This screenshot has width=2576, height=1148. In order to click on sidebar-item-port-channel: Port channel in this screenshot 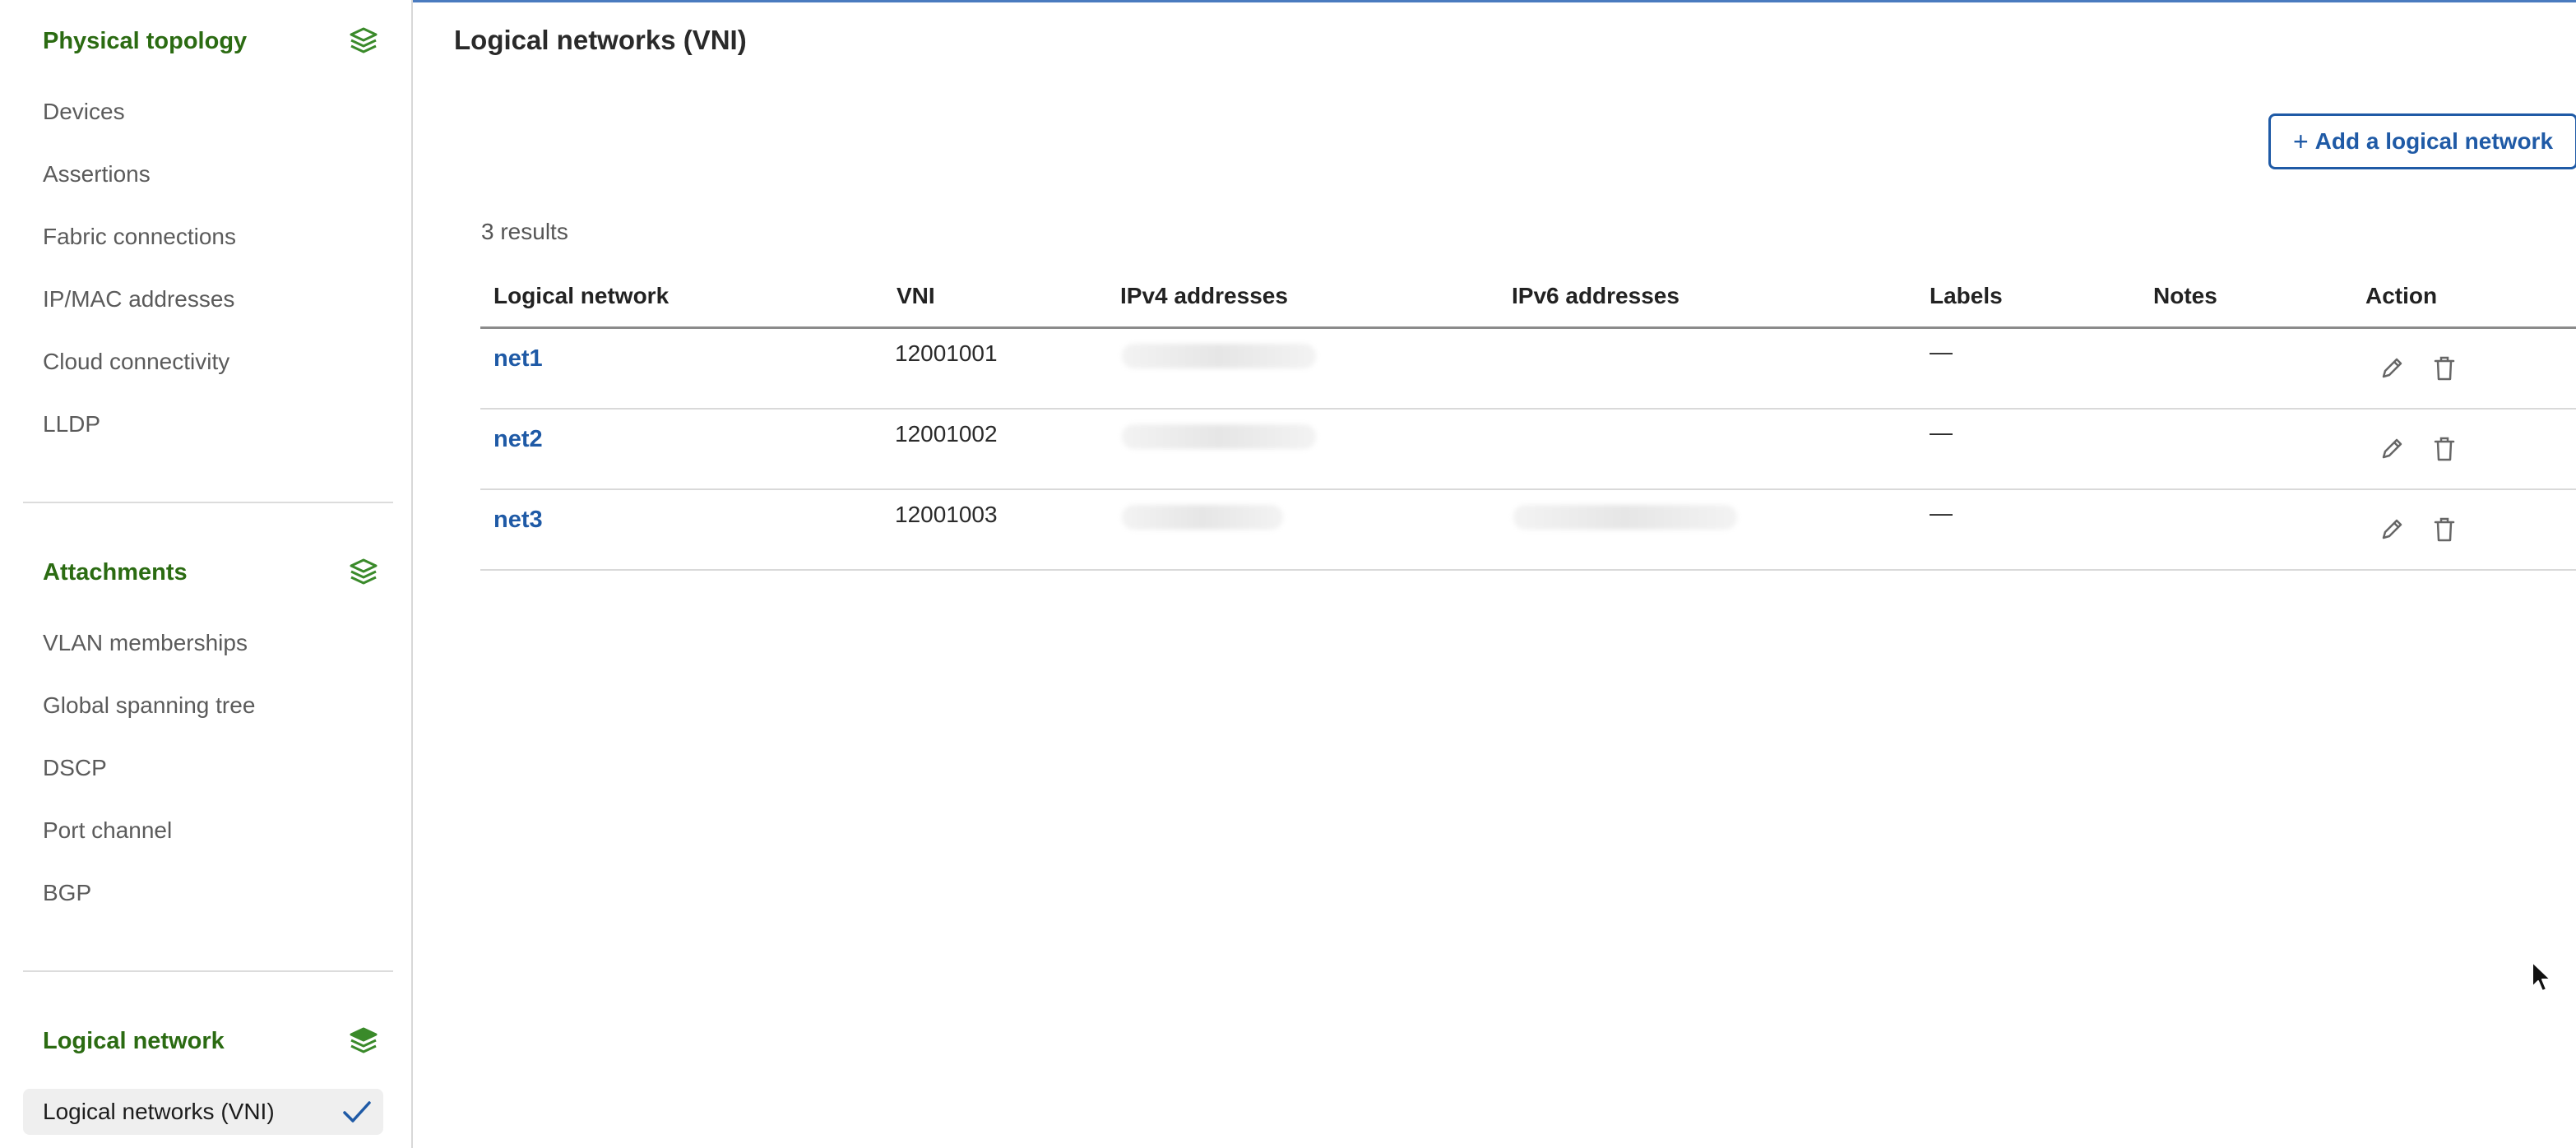, I will do `click(107, 830)`.